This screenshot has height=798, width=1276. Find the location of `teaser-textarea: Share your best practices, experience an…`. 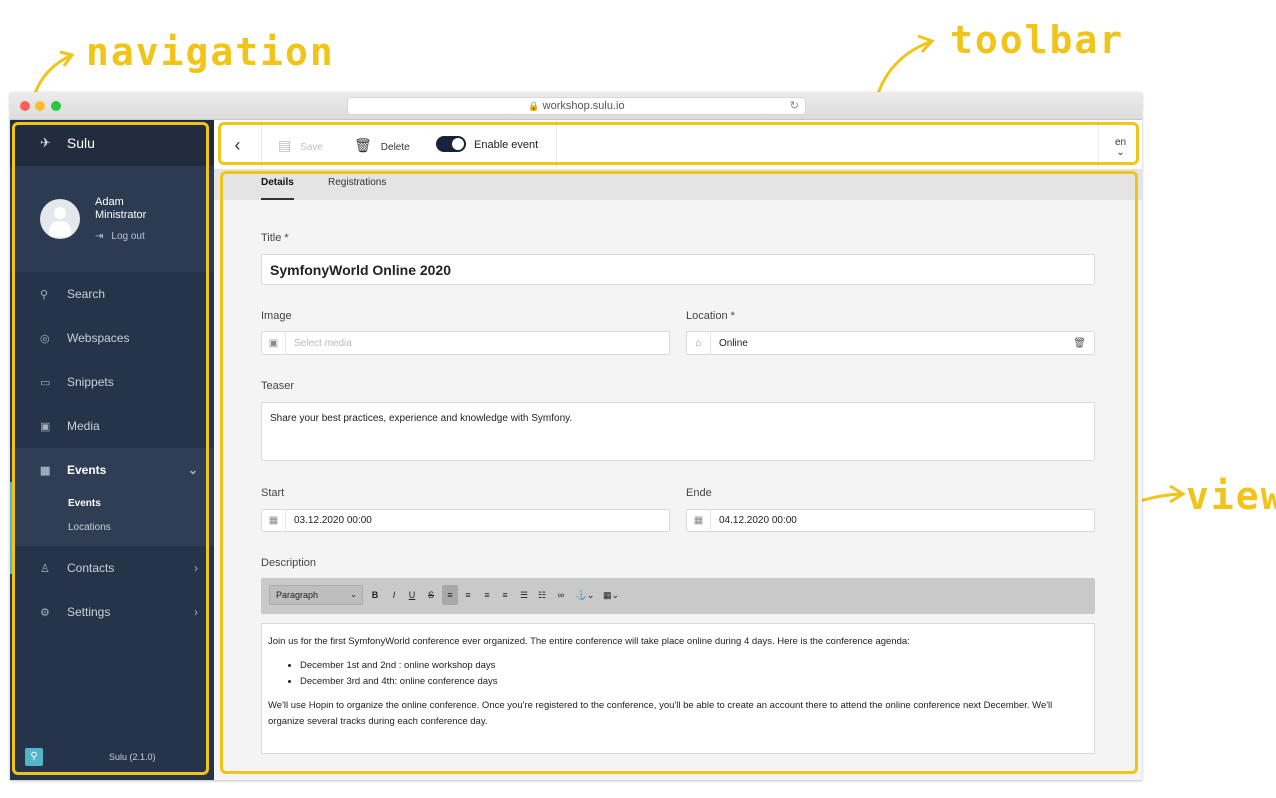

teaser-textarea: Share your best practices, experience an… is located at coordinates (678, 431).